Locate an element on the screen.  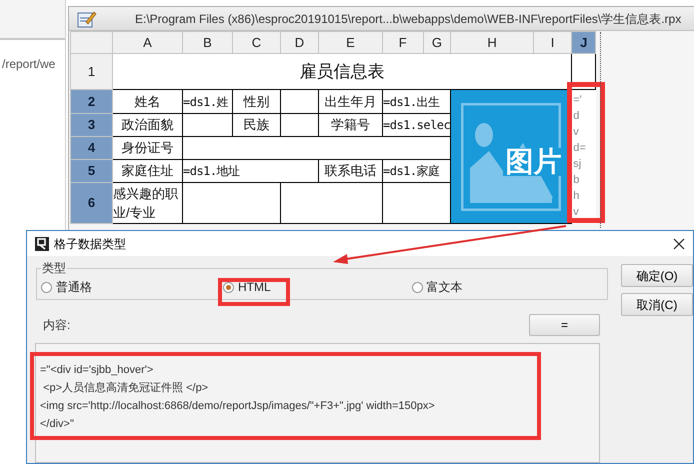
table-cell: 性别 is located at coordinates (256, 102).